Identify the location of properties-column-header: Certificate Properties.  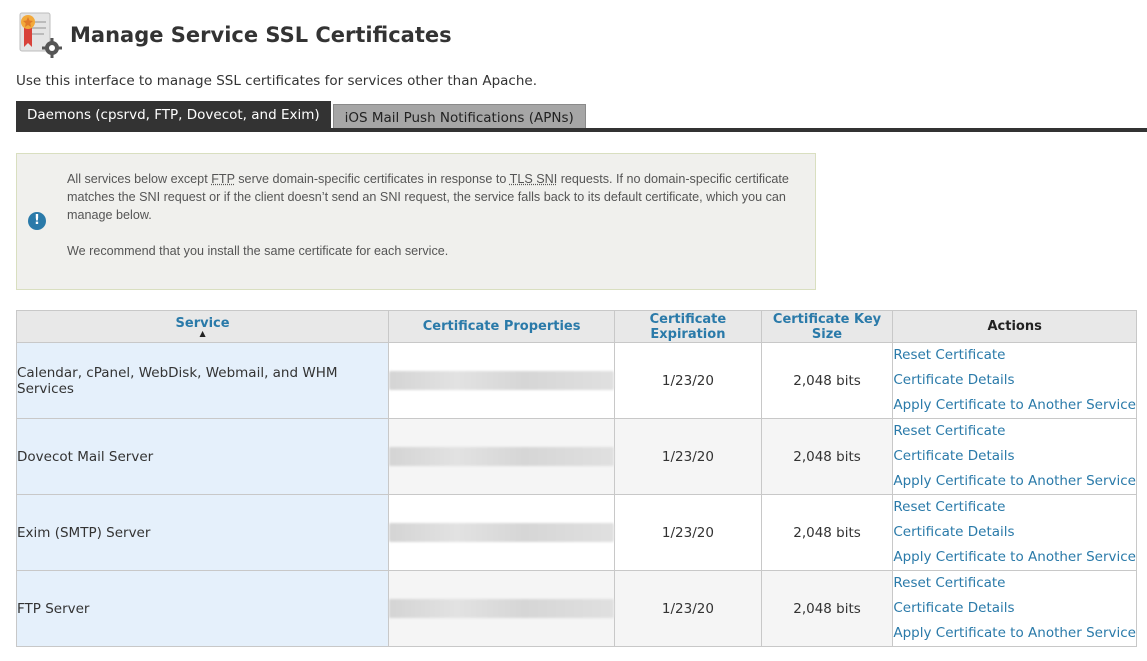
(502, 326).